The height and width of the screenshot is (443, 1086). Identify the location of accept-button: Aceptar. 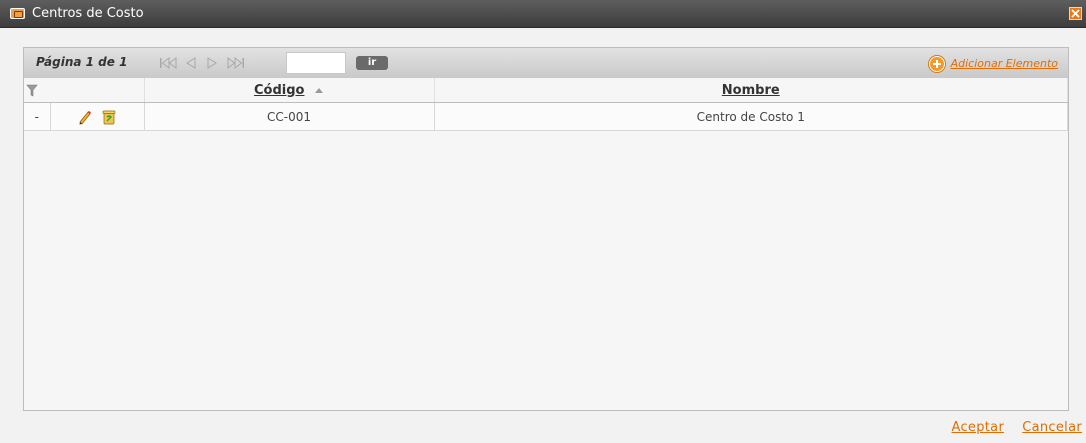
(978, 427).